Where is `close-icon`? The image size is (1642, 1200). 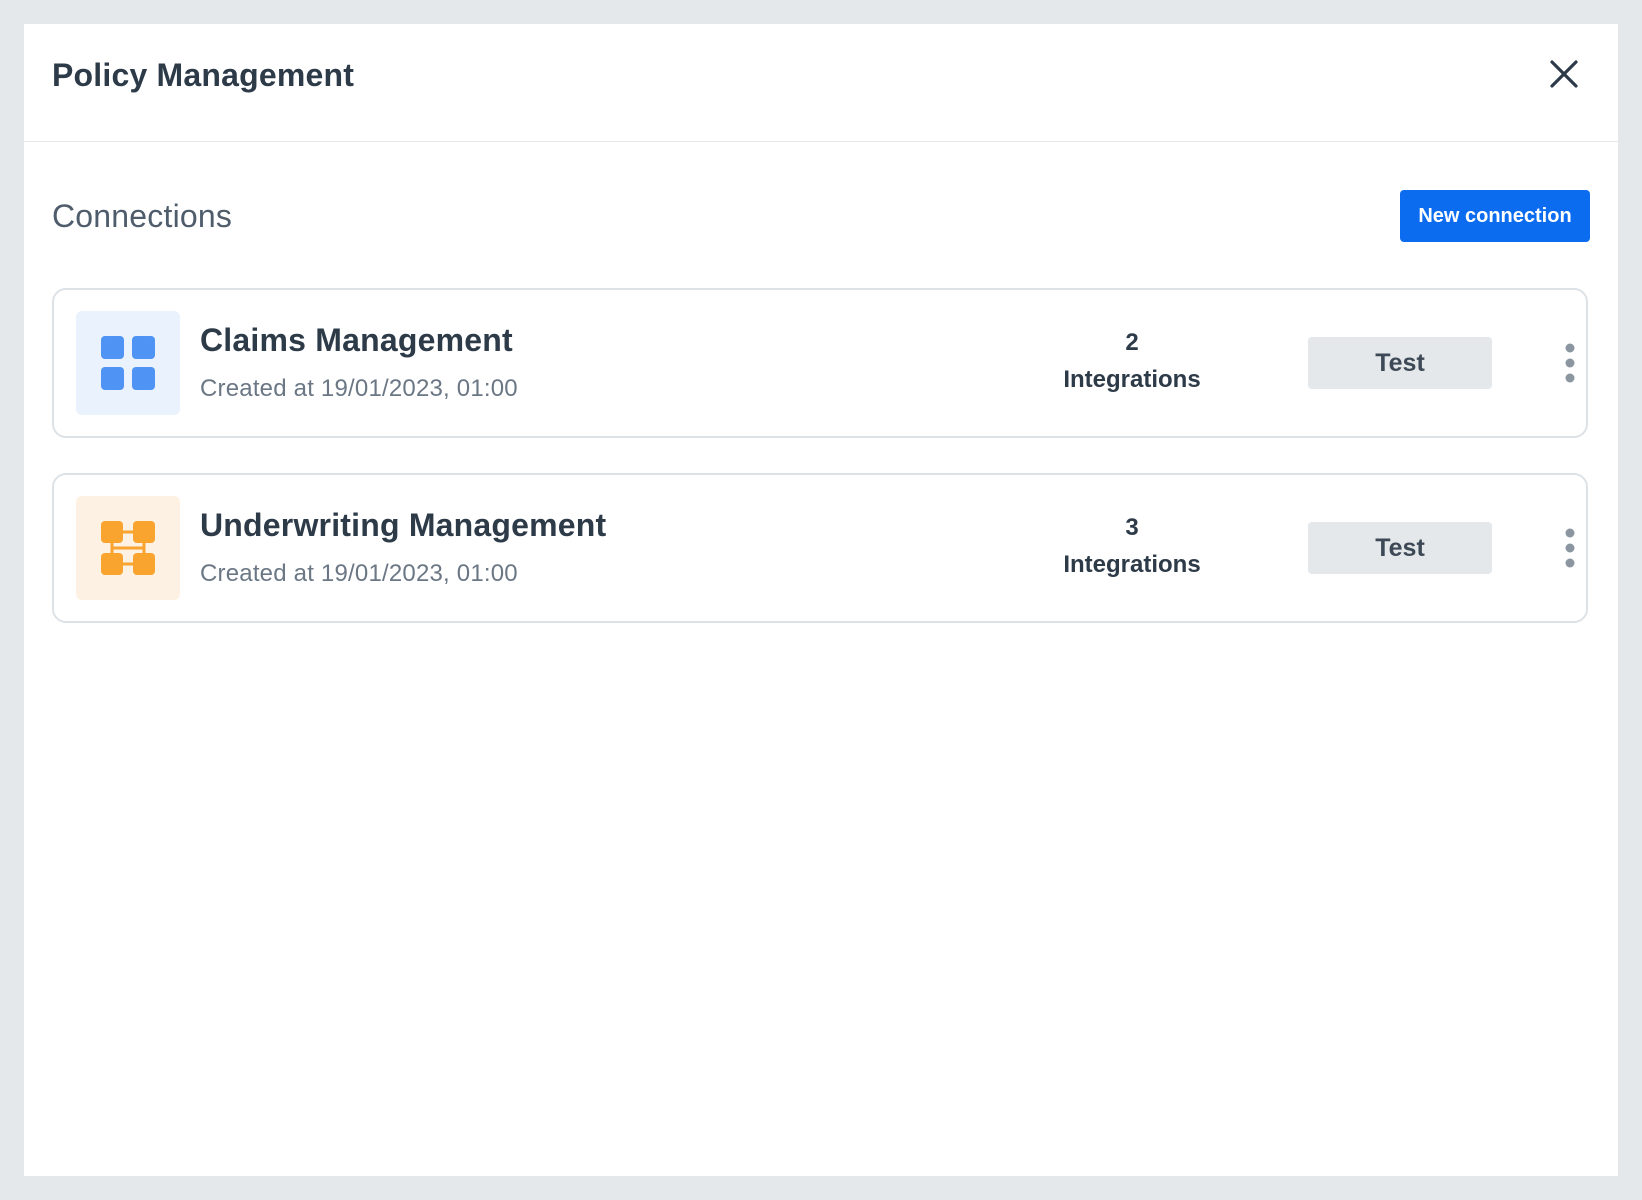 close-icon is located at coordinates (1564, 74).